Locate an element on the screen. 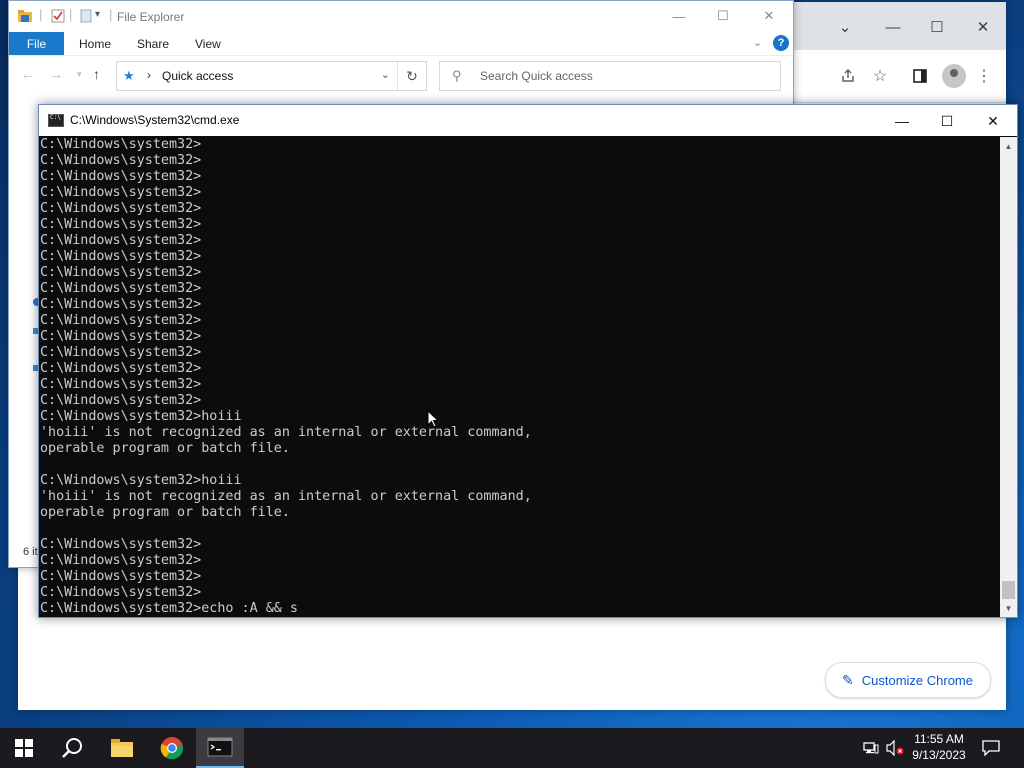 This screenshot has width=1024, height=768. scroll-thumb is located at coordinates (1008, 590).